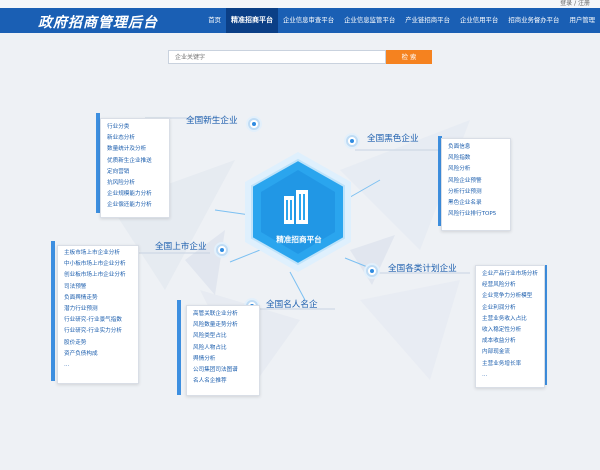 This screenshot has width=600, height=470. Describe the element at coordinates (223, 314) in the screenshot. I see `item-link: 高管关联企业分析` at that location.